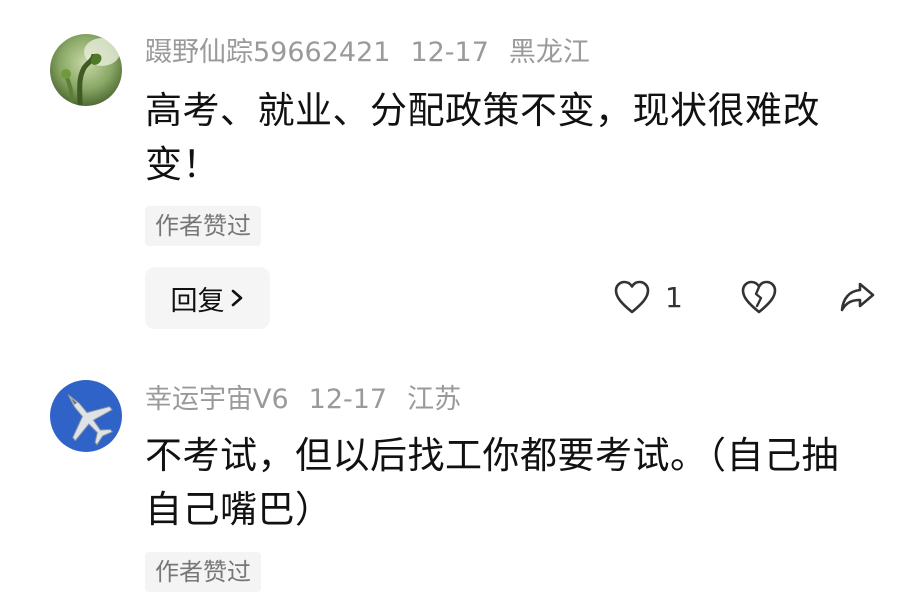 The image size is (918, 613). I want to click on reply-button: 回复, so click(207, 298).